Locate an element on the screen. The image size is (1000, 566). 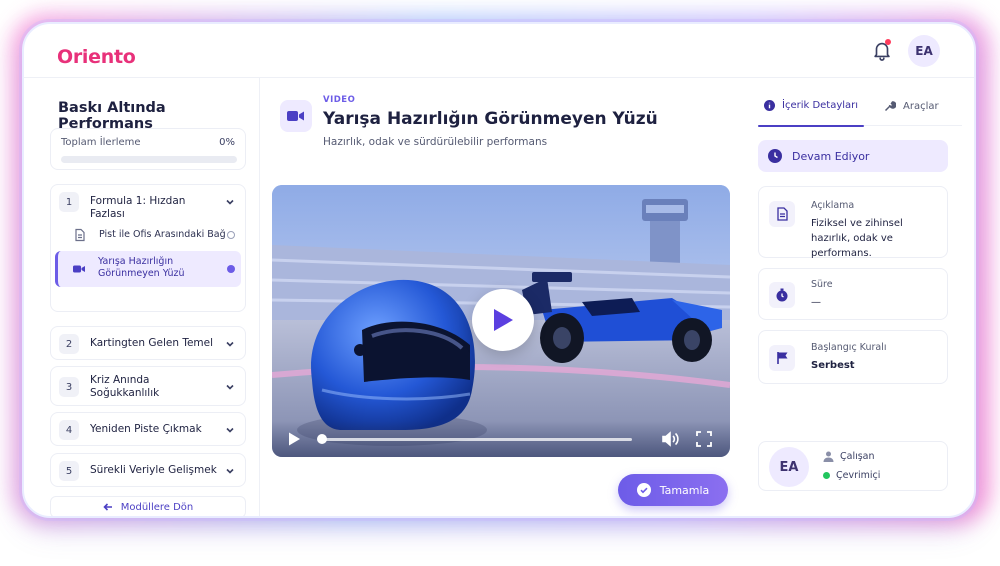
duration-card: Süre — is located at coordinates (853, 294).